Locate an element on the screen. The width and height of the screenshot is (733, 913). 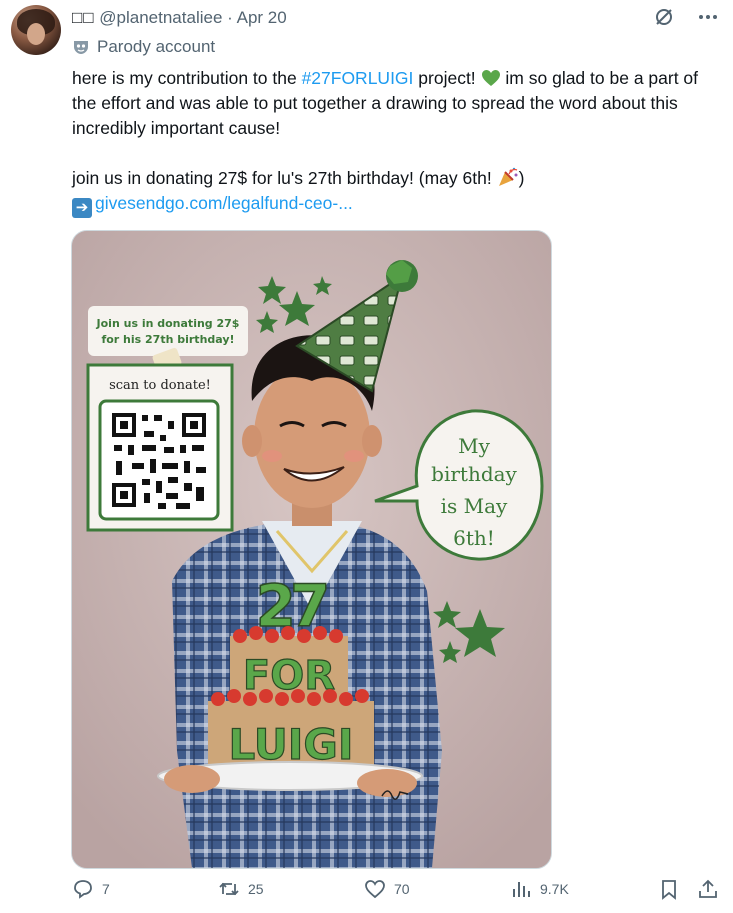
tweet-header: □□ @planetnataliee · Apr 20 is located at coordinates (179, 18).